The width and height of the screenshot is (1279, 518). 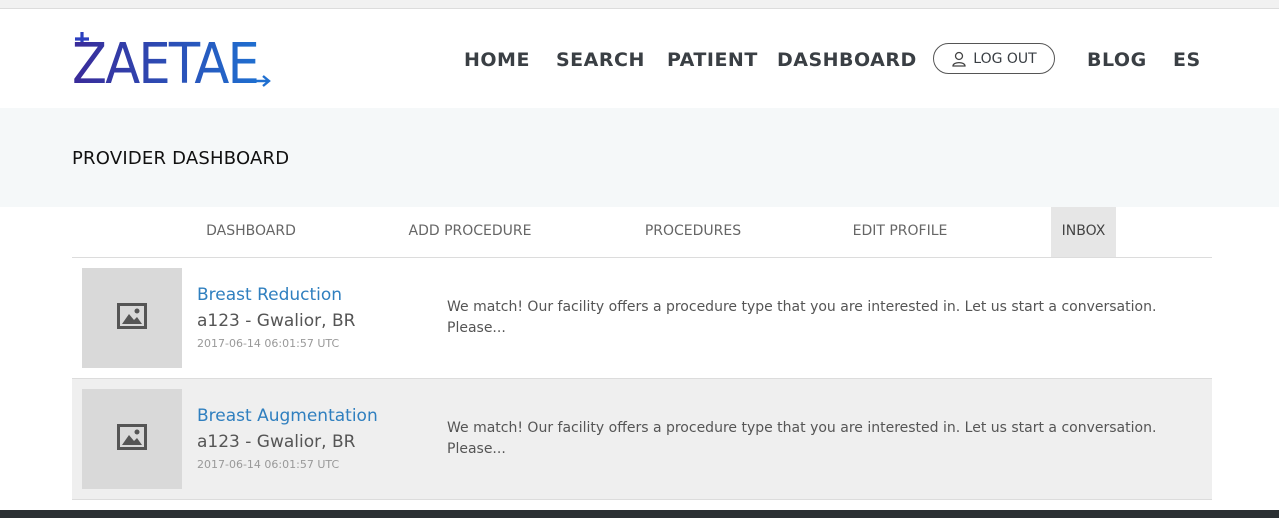 I want to click on tab-edit-profile: EDIT PROFILE, so click(x=900, y=232).